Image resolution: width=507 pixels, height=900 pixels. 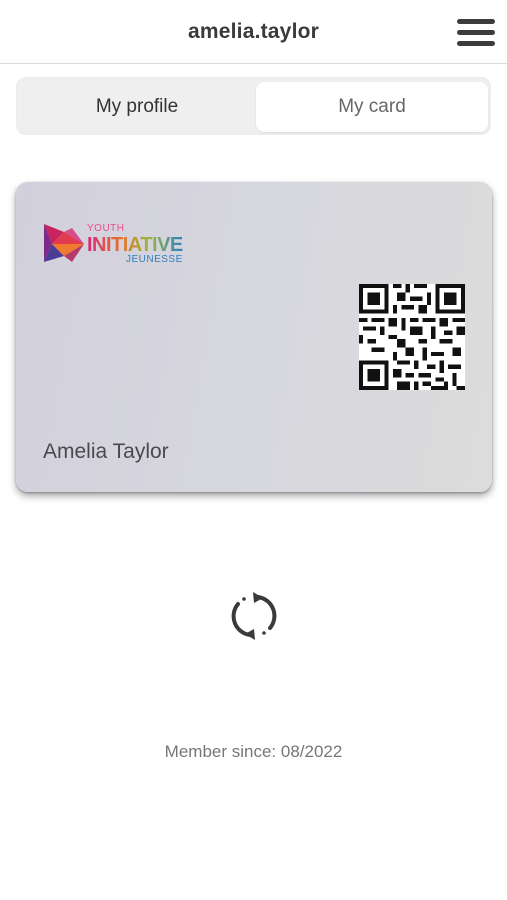 I want to click on app-header: amelia.taylor, so click(x=253, y=32).